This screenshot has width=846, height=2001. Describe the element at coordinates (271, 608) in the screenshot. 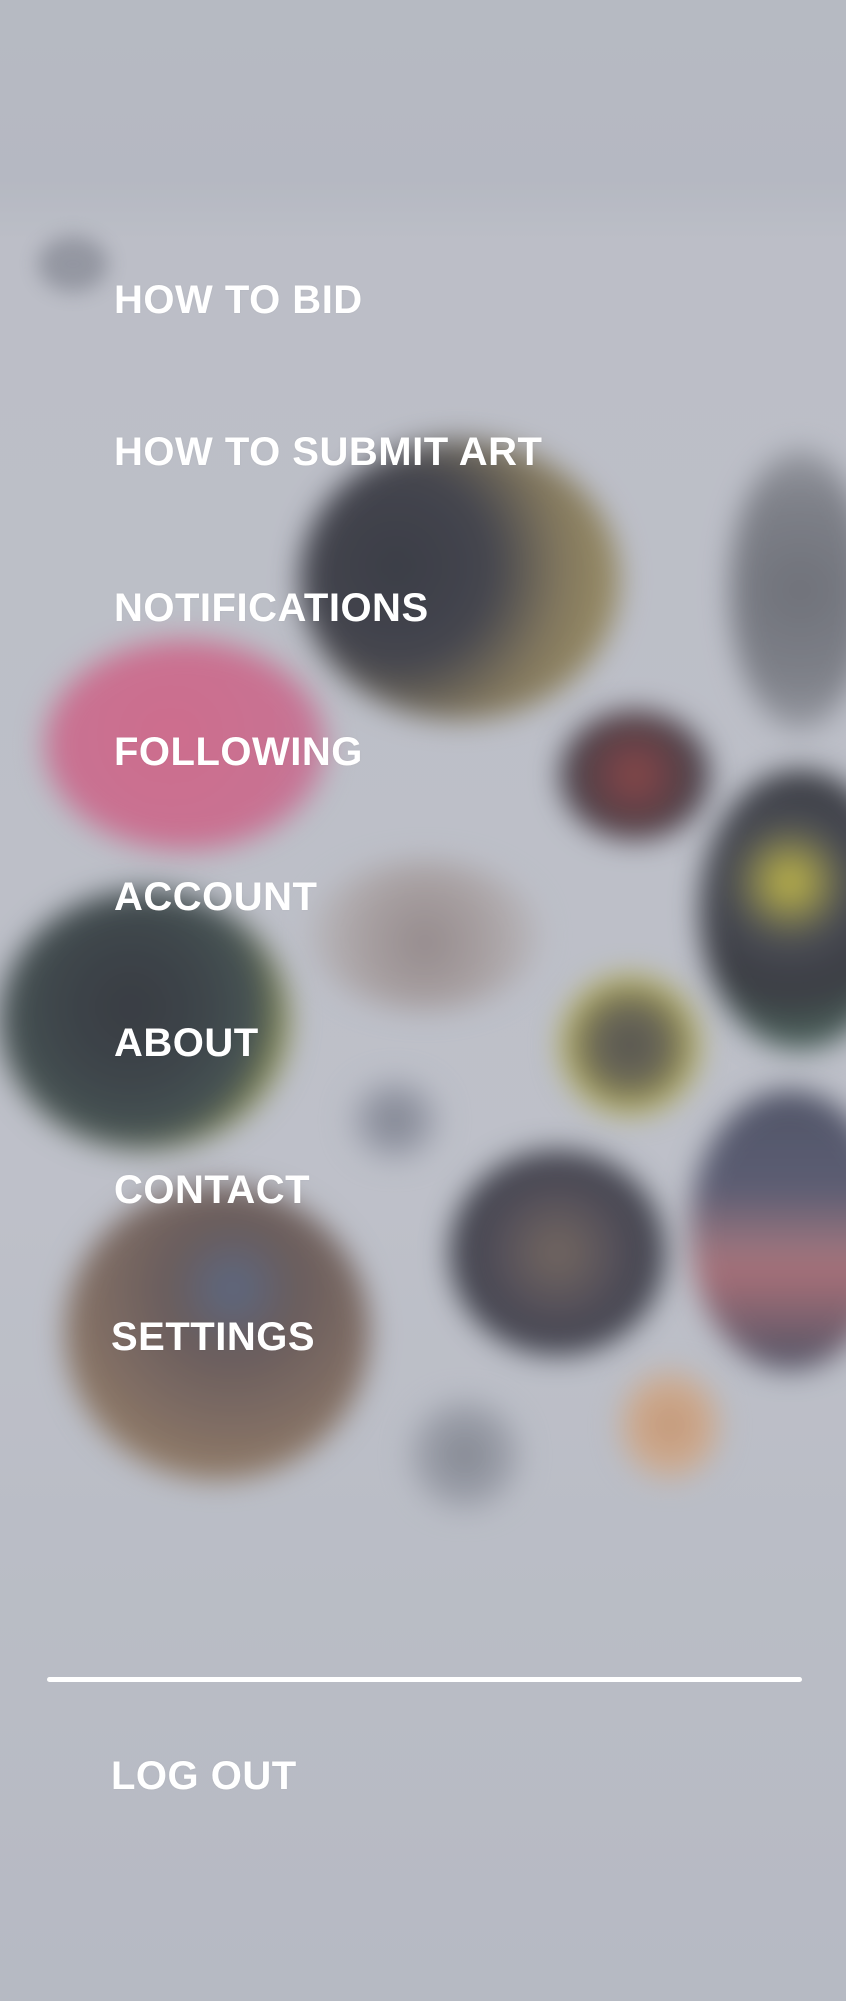

I see `menu-item-notifications: NOTIFICATIONS` at that location.